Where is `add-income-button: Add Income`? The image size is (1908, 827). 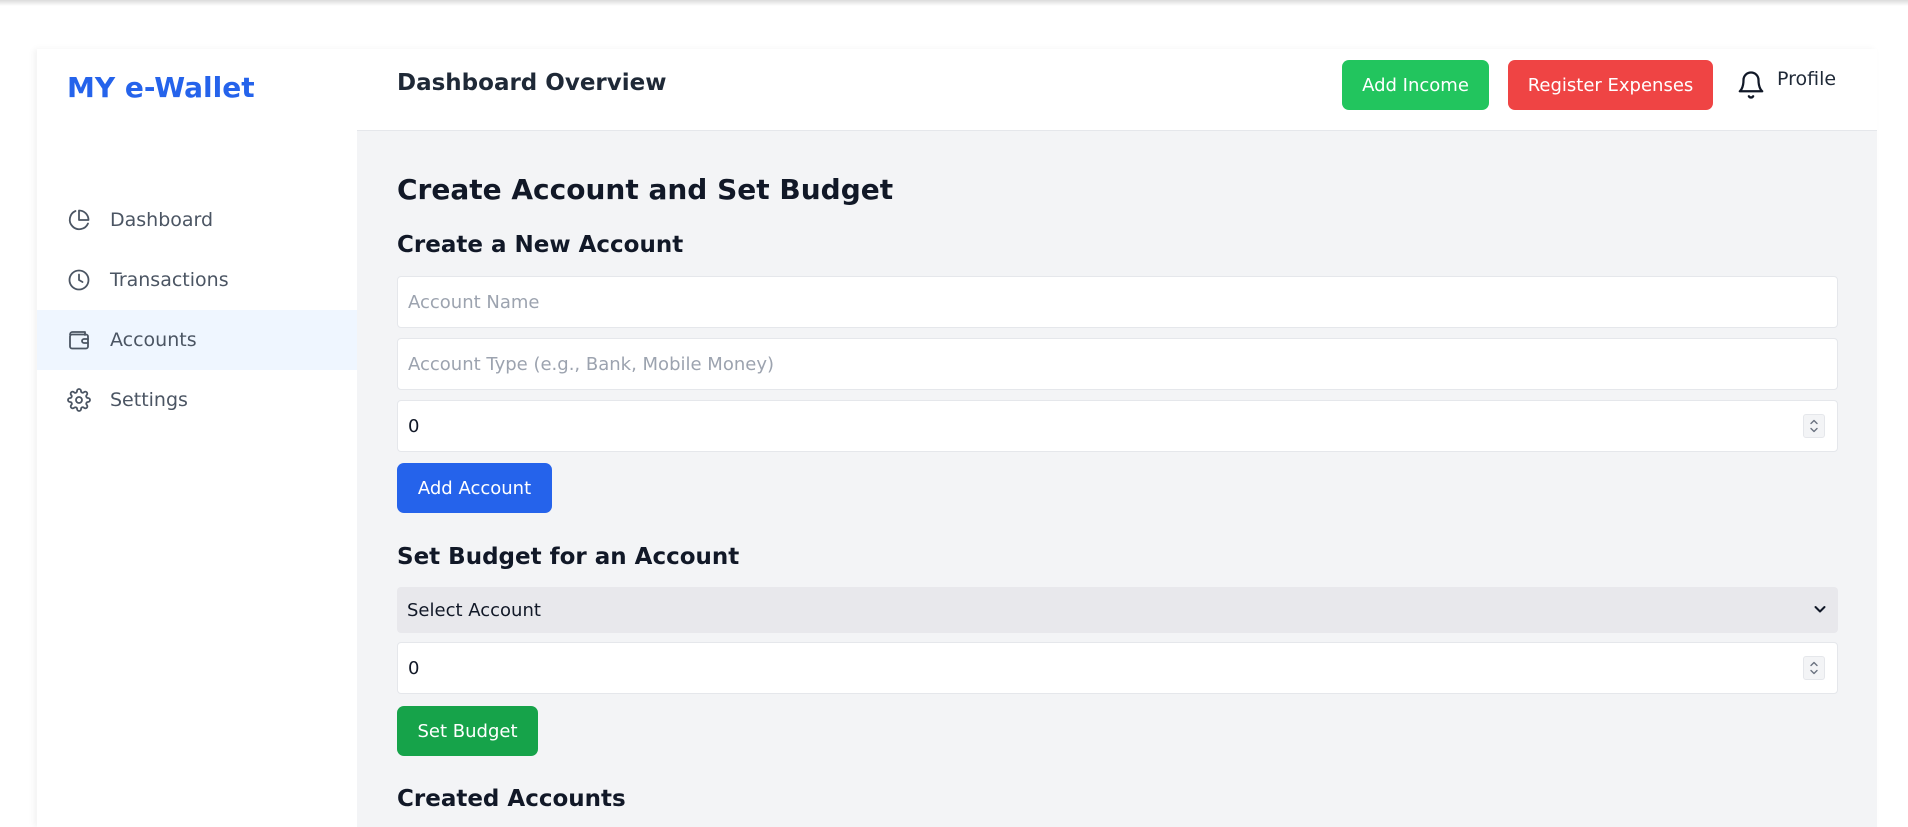
add-income-button: Add Income is located at coordinates (1415, 85).